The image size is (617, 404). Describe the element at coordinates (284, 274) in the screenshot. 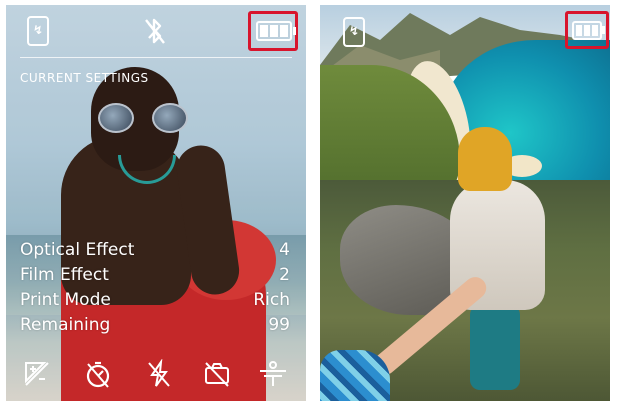

I see `setting-value: 2` at that location.